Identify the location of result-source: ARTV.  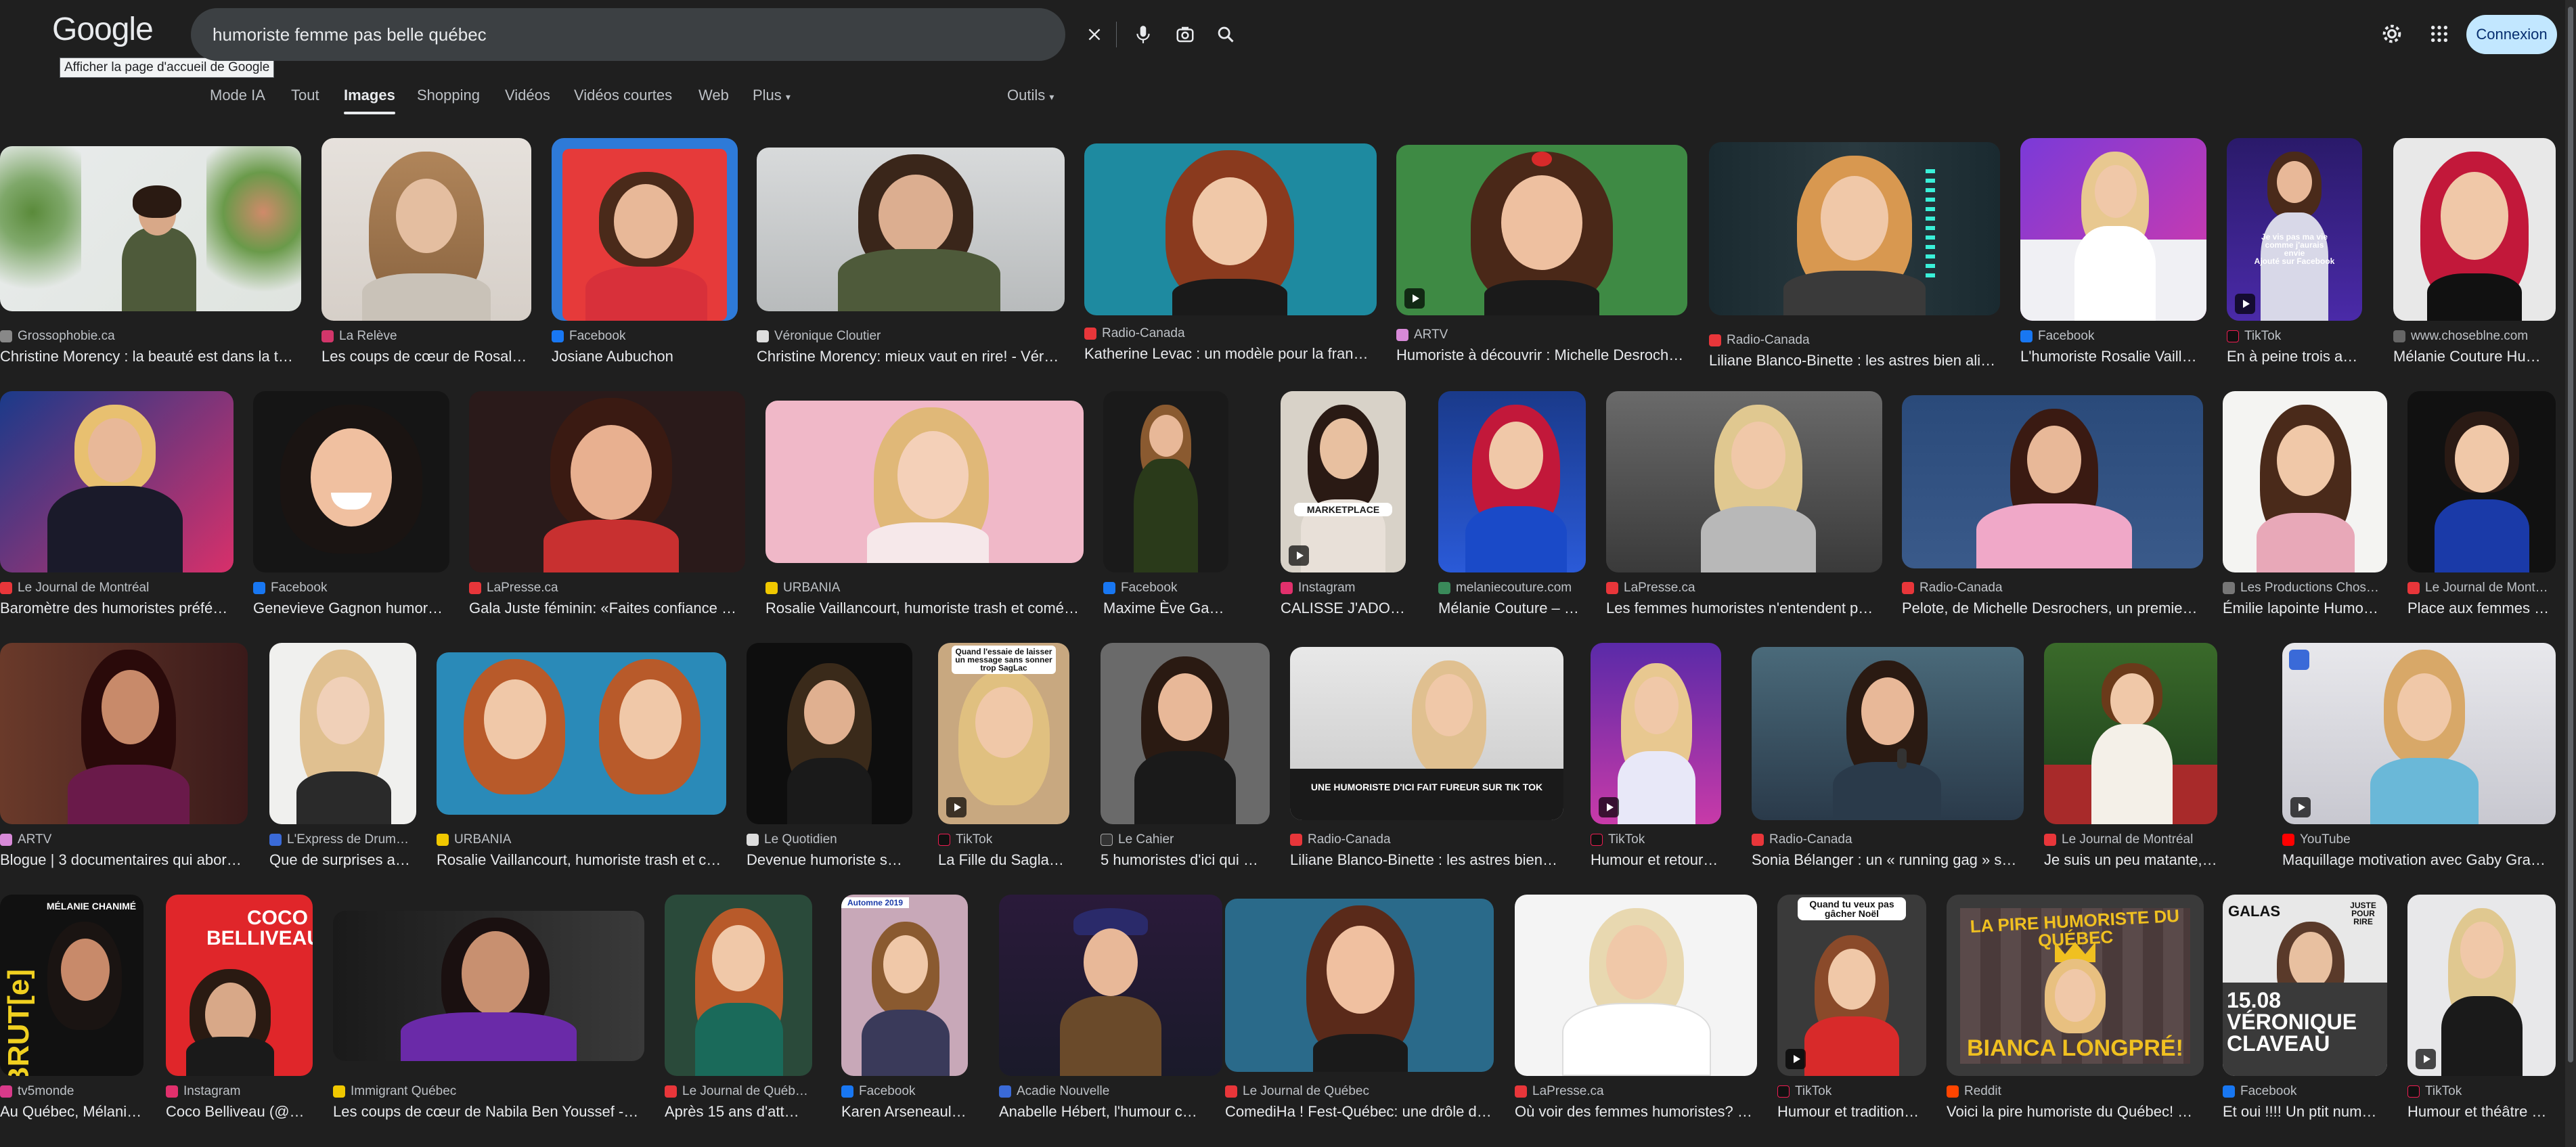
(1541, 335).